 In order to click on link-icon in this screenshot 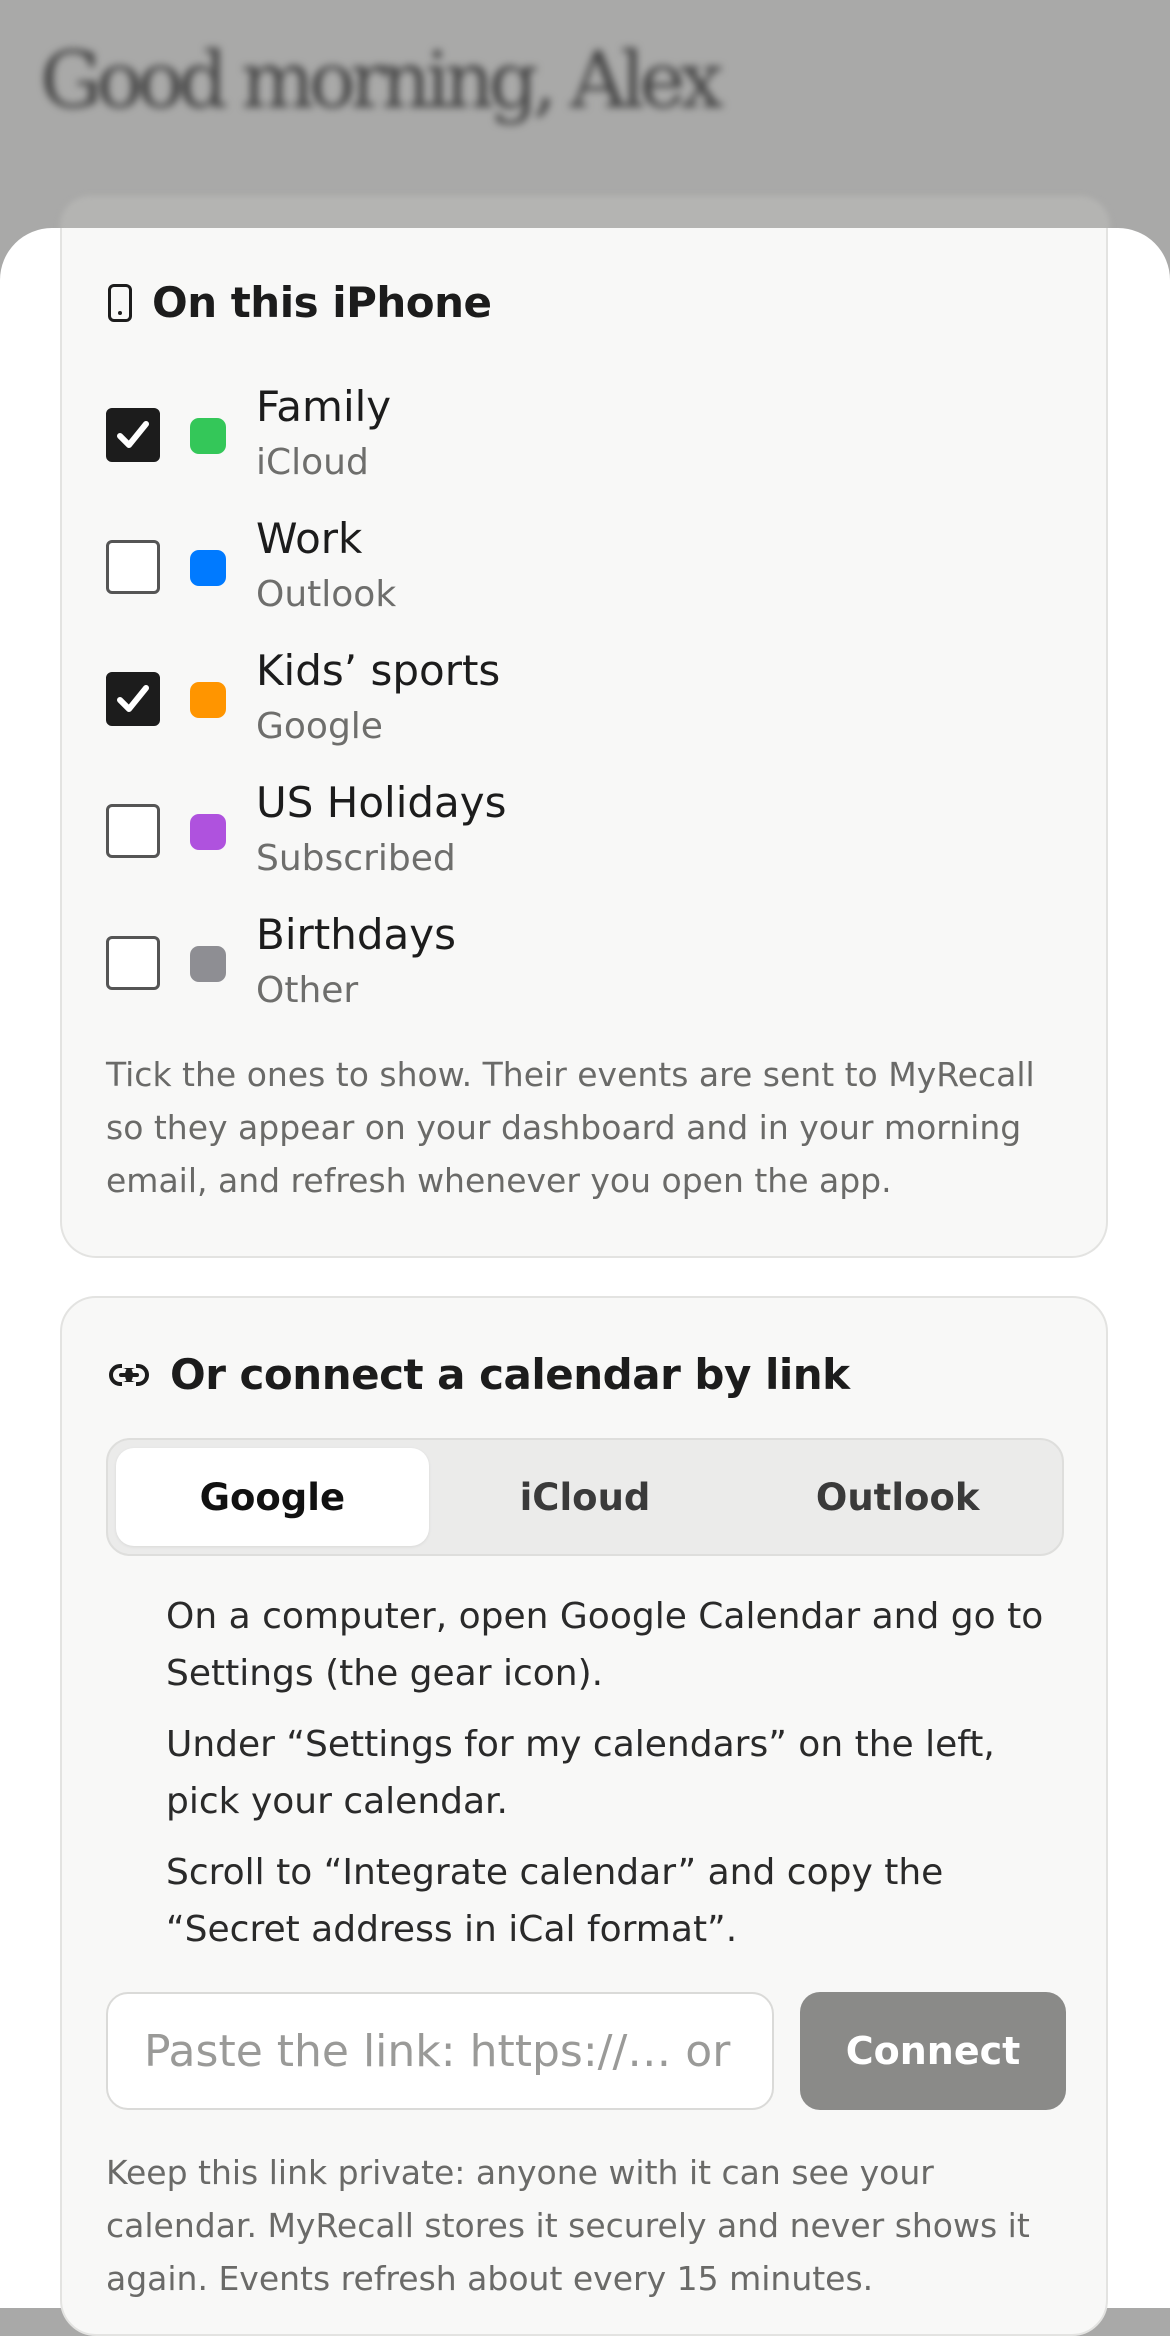, I will do `click(129, 1374)`.